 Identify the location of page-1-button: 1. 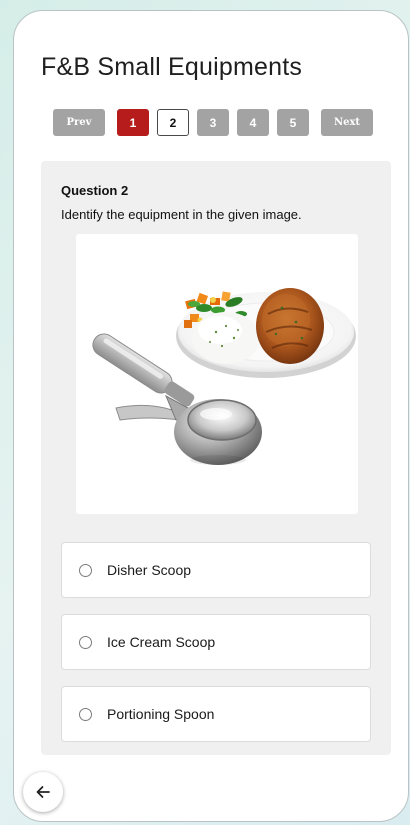
(133, 122).